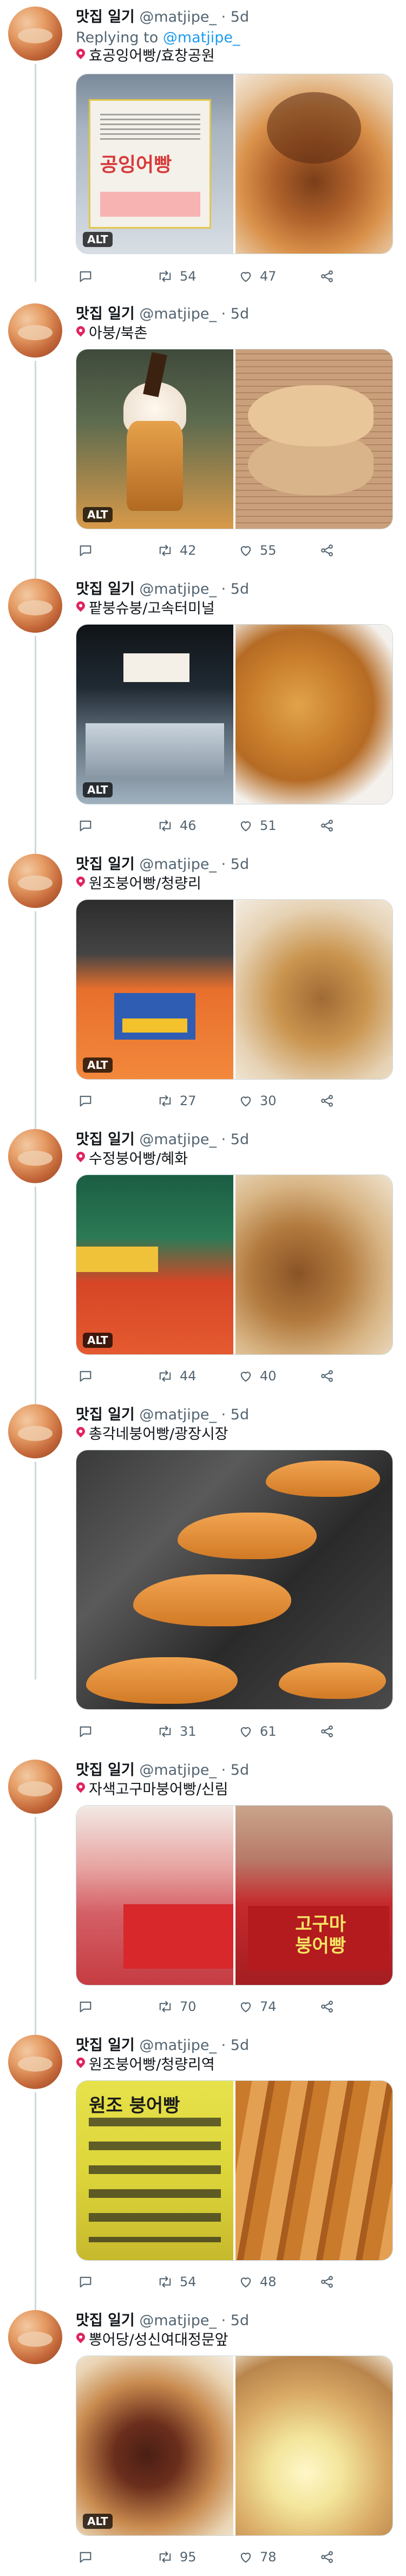 The height and width of the screenshot is (2576, 406). What do you see at coordinates (257, 550) in the screenshot?
I see `like-button: 55` at bounding box center [257, 550].